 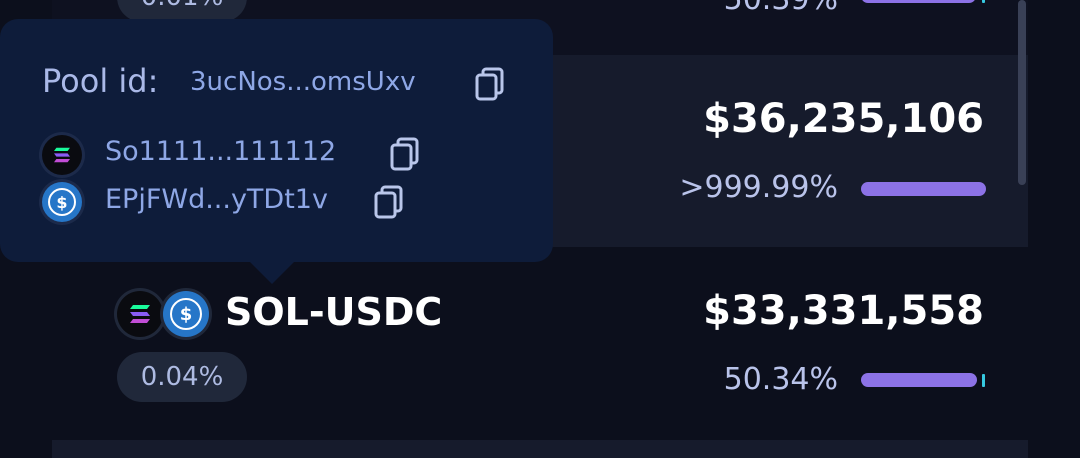 What do you see at coordinates (540, 449) in the screenshot?
I see `pool-row-next` at bounding box center [540, 449].